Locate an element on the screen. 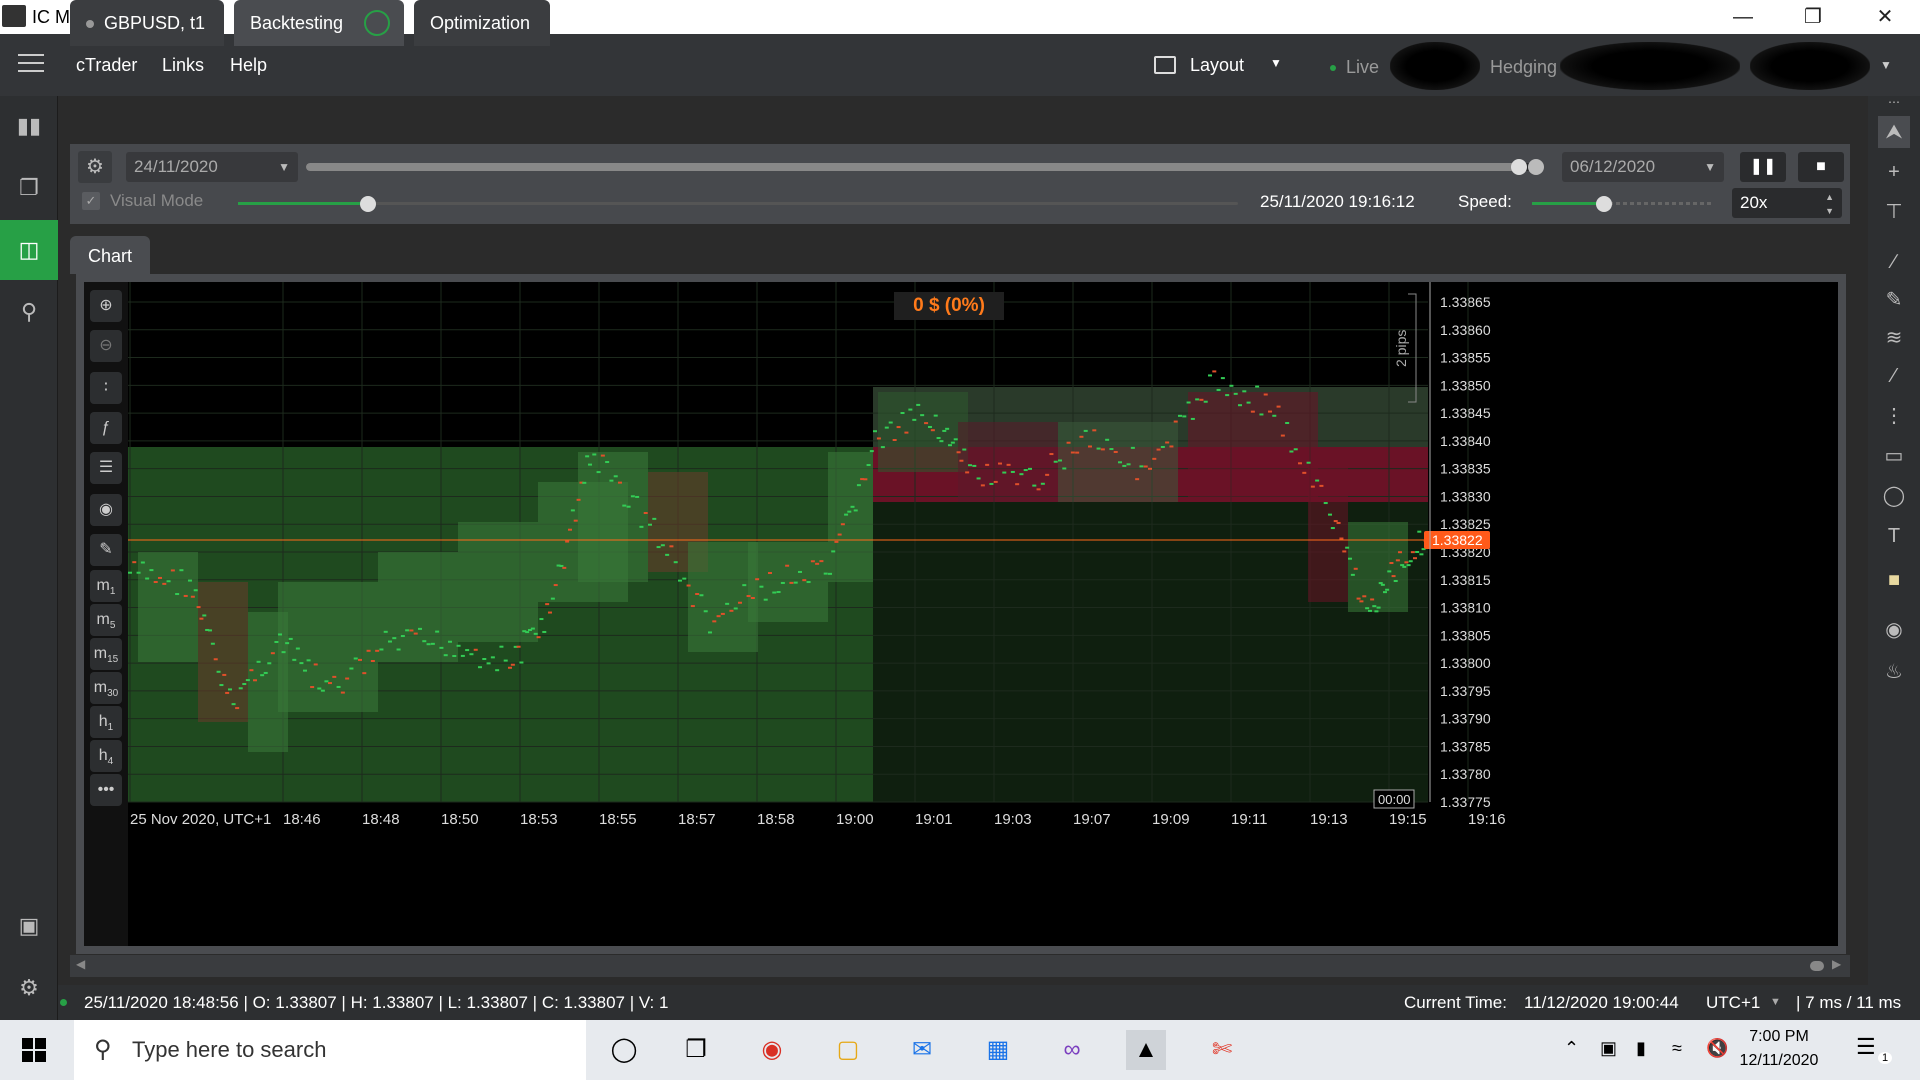  progress-knob is located at coordinates (1519, 167).